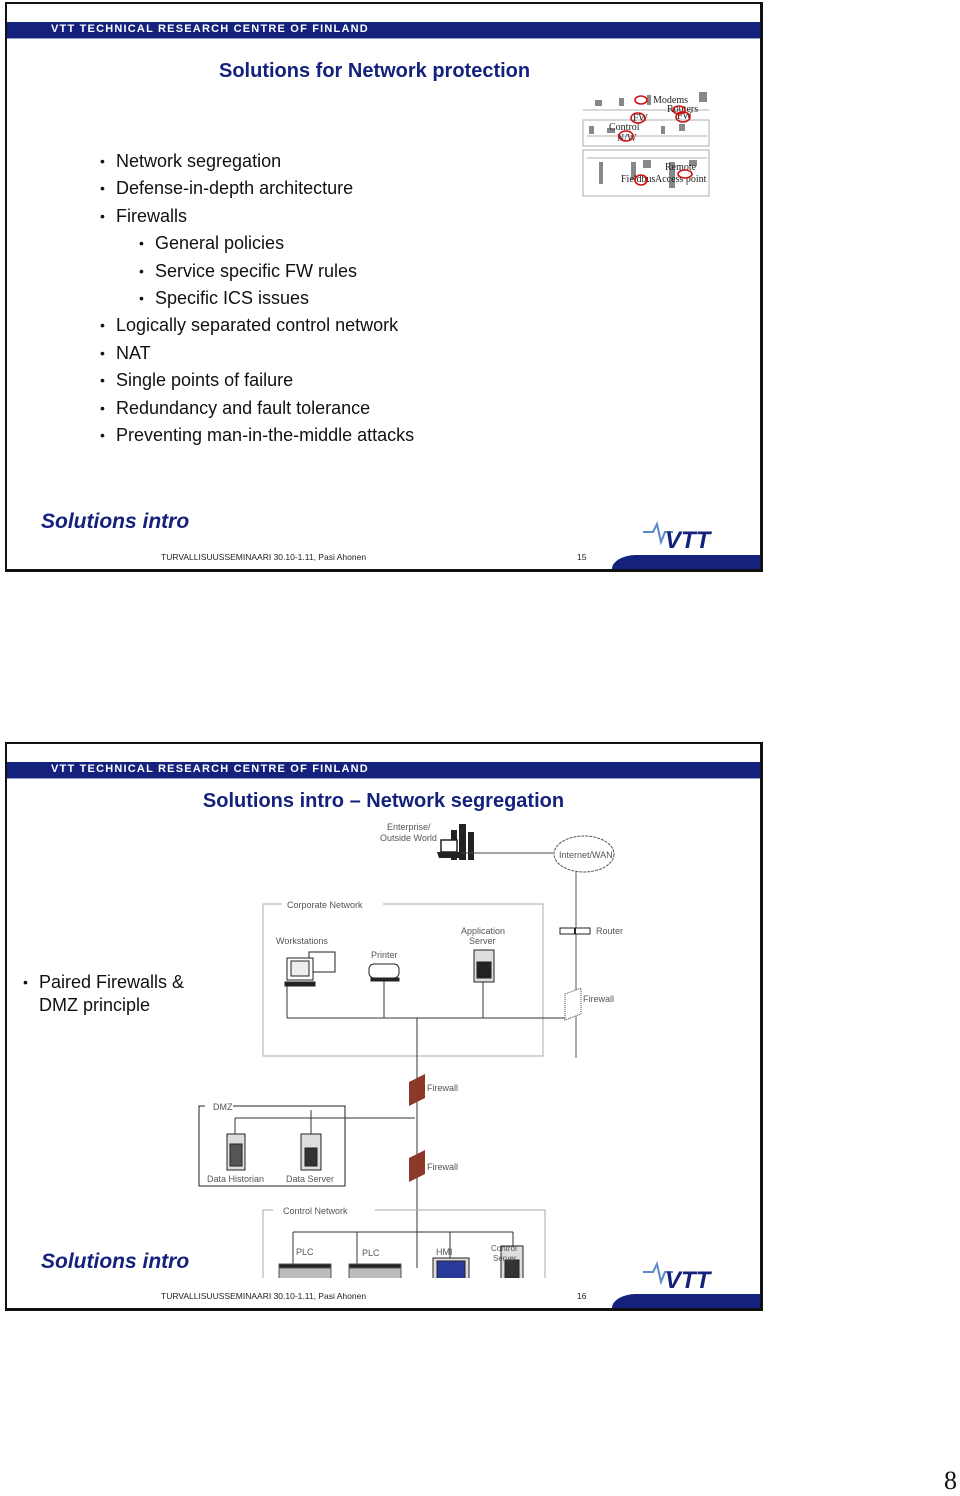 The width and height of the screenshot is (960, 1496). Describe the element at coordinates (311, 1152) in the screenshot. I see `data-server-icon` at that location.